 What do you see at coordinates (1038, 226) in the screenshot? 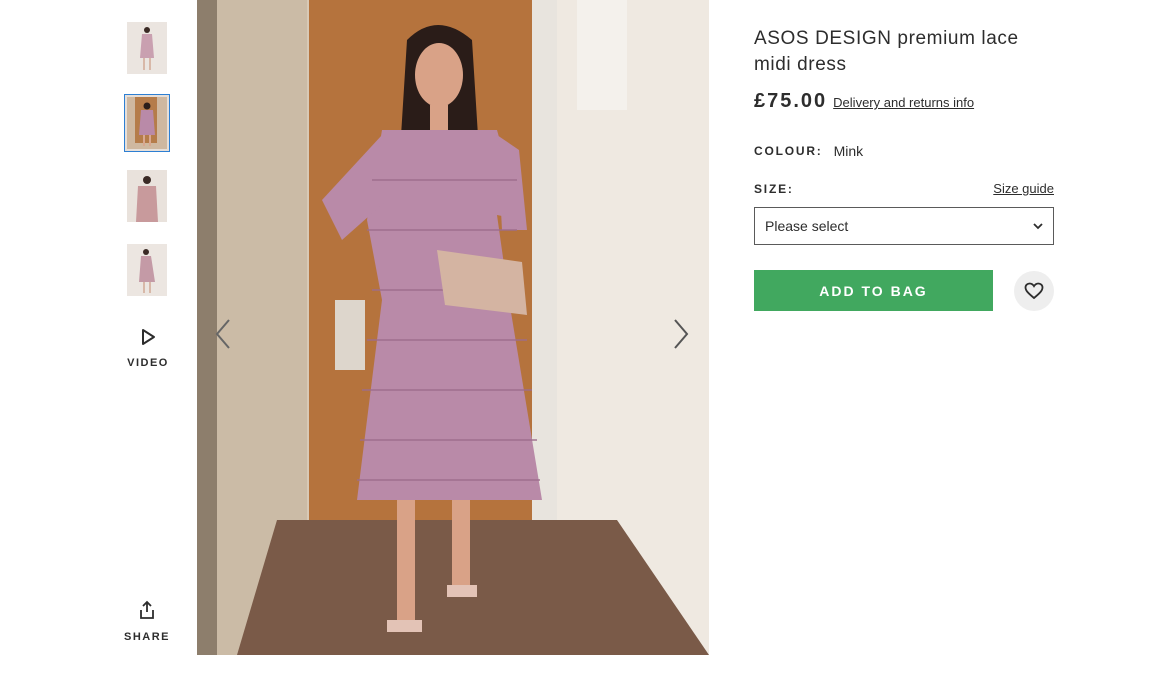
I see `chevron-down-icon` at bounding box center [1038, 226].